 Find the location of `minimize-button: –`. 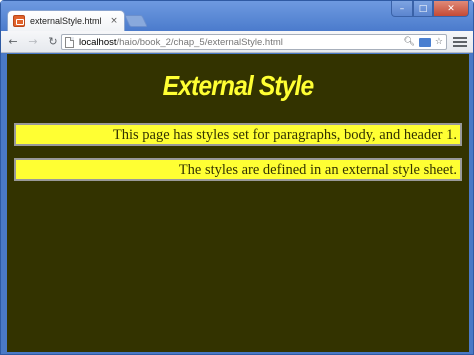

minimize-button: – is located at coordinates (402, 9).